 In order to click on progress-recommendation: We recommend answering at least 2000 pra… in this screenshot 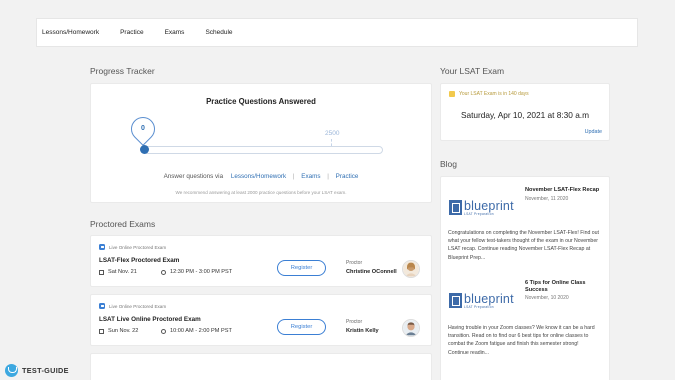, I will do `click(261, 192)`.